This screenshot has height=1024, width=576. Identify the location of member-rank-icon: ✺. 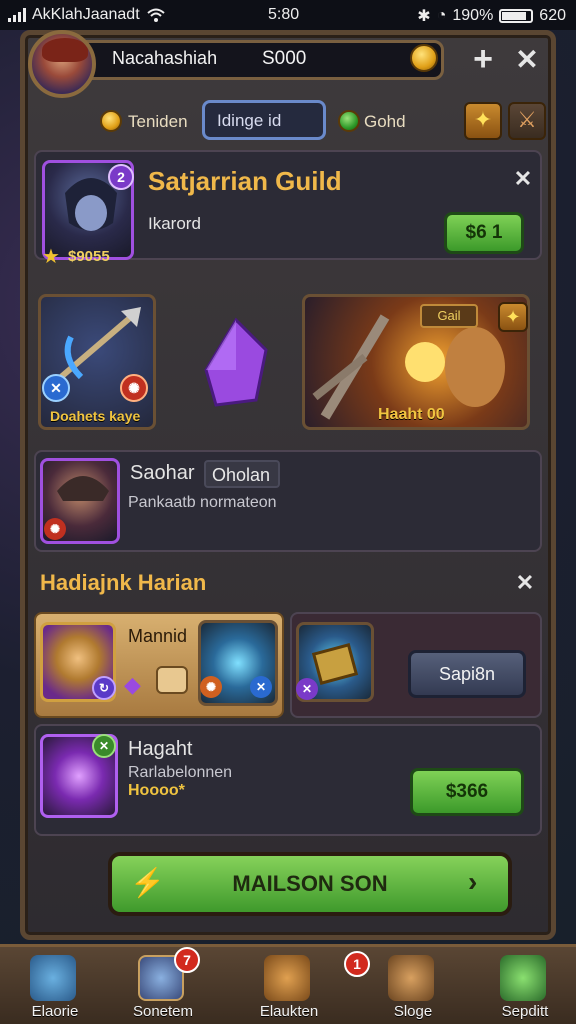
(55, 529).